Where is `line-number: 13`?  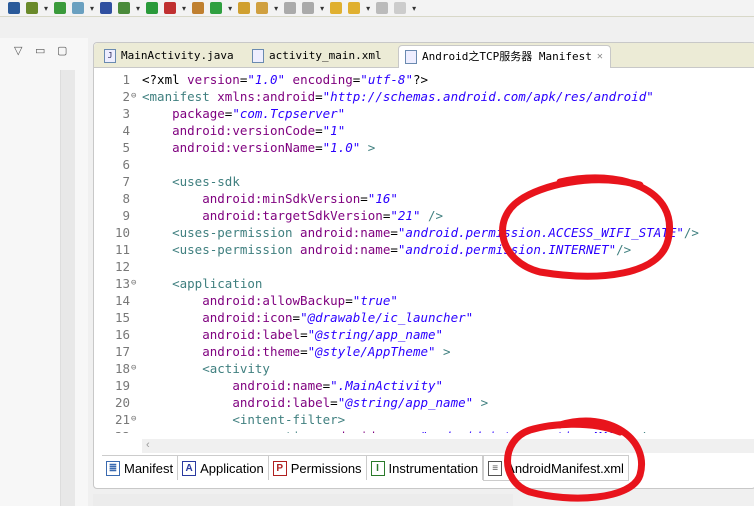 line-number: 13 is located at coordinates (122, 283).